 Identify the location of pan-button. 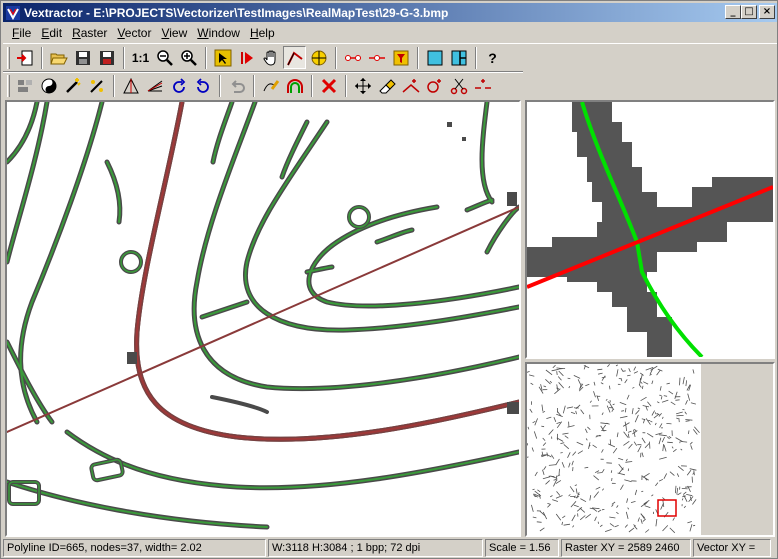
(270, 57).